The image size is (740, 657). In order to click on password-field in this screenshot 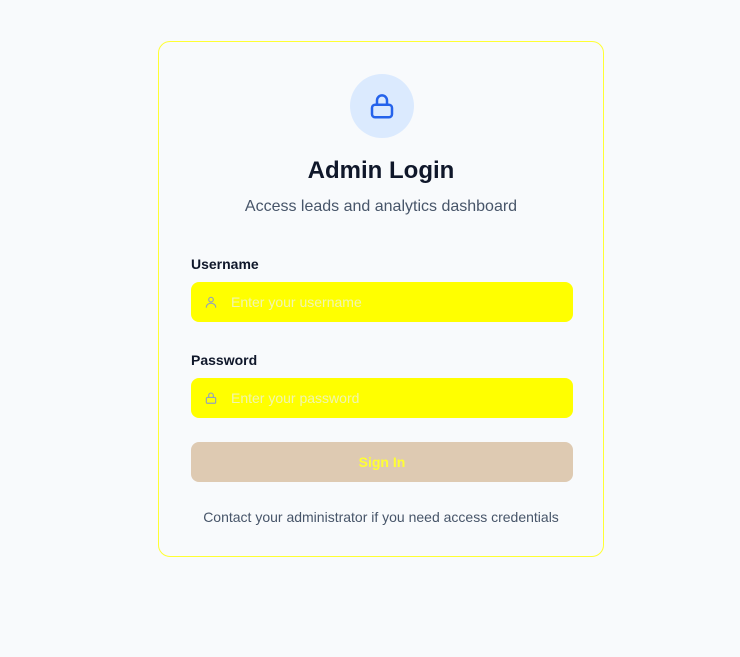, I will do `click(382, 398)`.